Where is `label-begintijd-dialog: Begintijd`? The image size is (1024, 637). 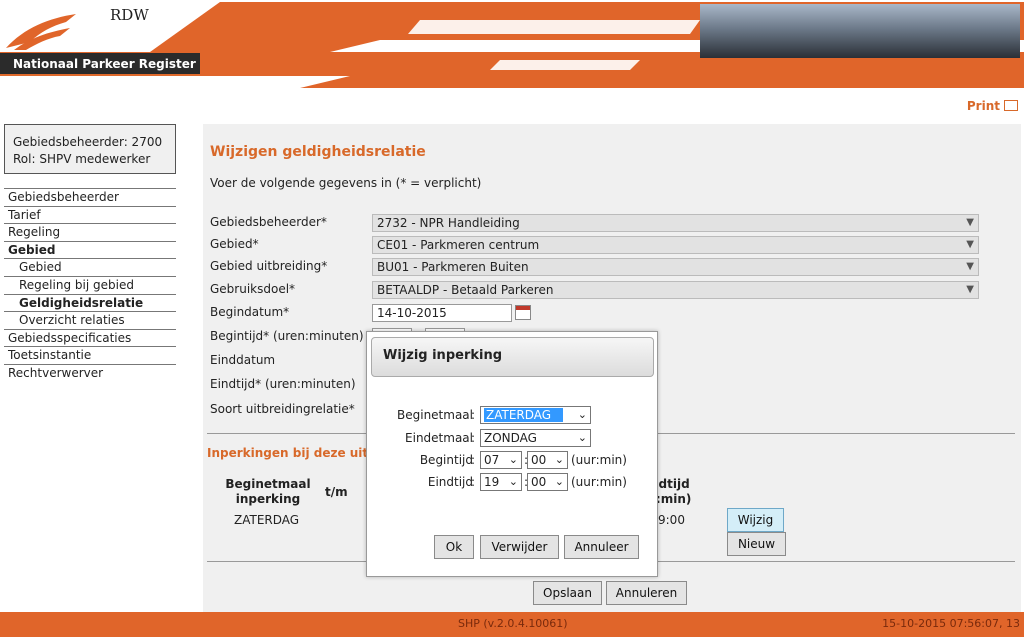
label-begintijd-dialog: Begintijd is located at coordinates (446, 460).